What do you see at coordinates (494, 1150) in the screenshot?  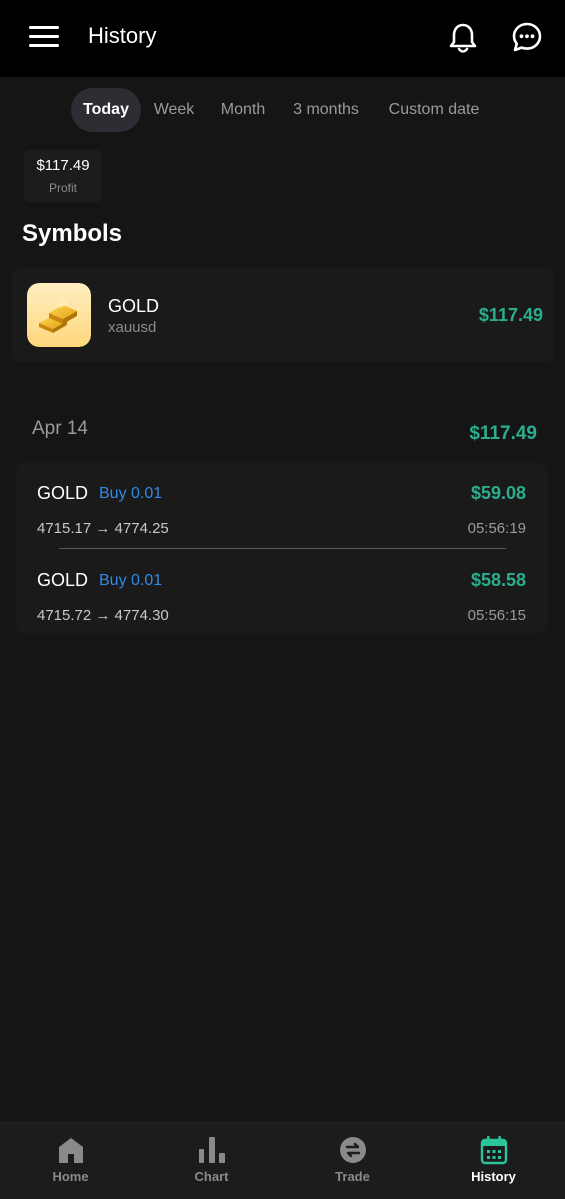 I see `calendar-icon` at bounding box center [494, 1150].